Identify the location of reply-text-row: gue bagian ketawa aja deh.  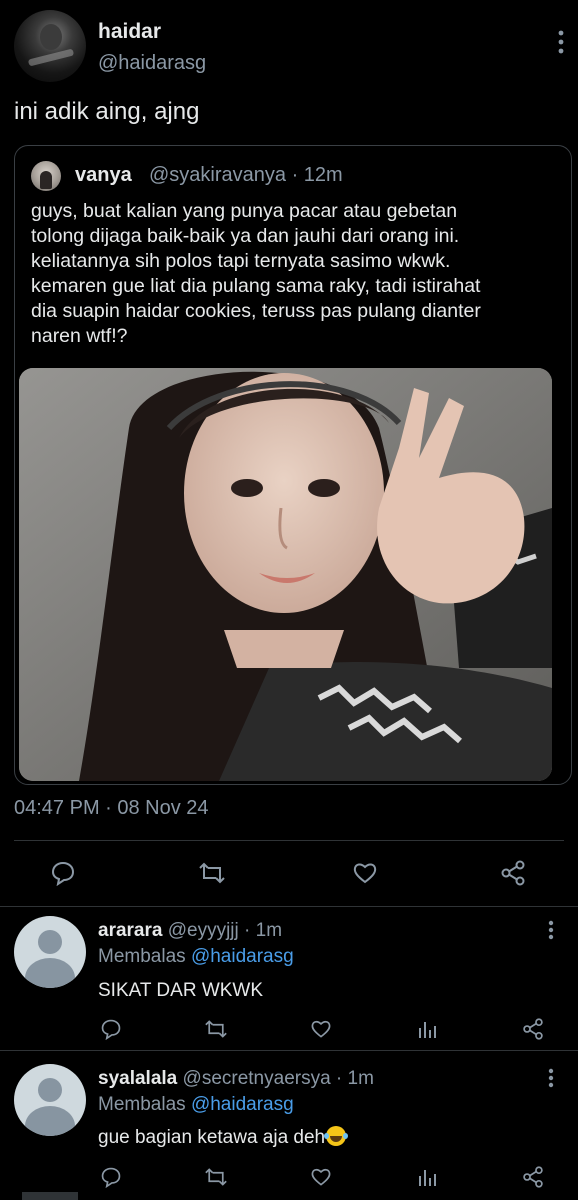
(222, 1137).